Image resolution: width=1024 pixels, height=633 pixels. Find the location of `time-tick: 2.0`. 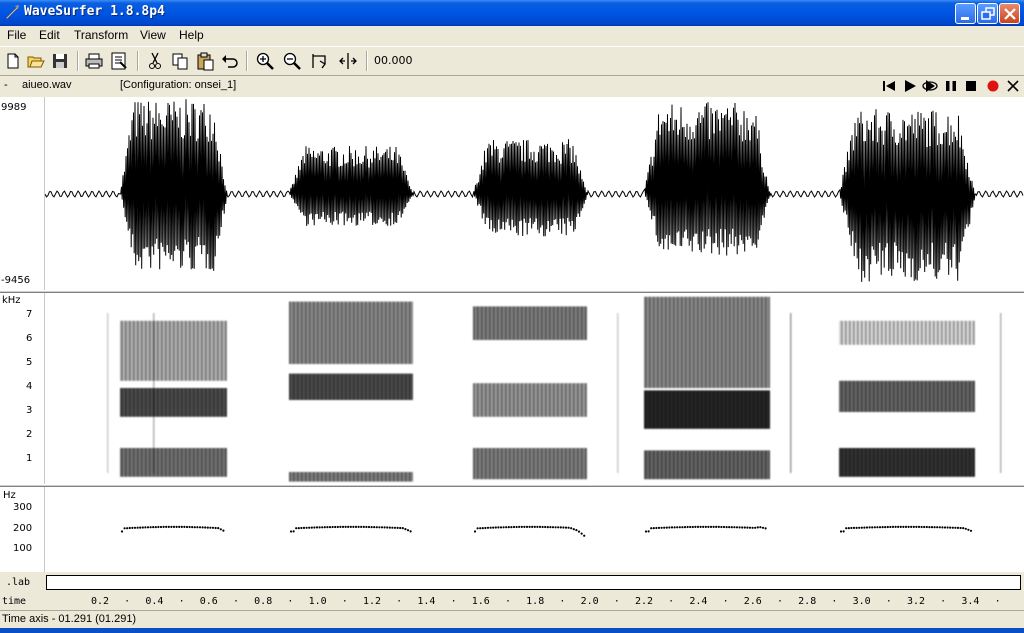

time-tick: 2.0 is located at coordinates (589, 601).